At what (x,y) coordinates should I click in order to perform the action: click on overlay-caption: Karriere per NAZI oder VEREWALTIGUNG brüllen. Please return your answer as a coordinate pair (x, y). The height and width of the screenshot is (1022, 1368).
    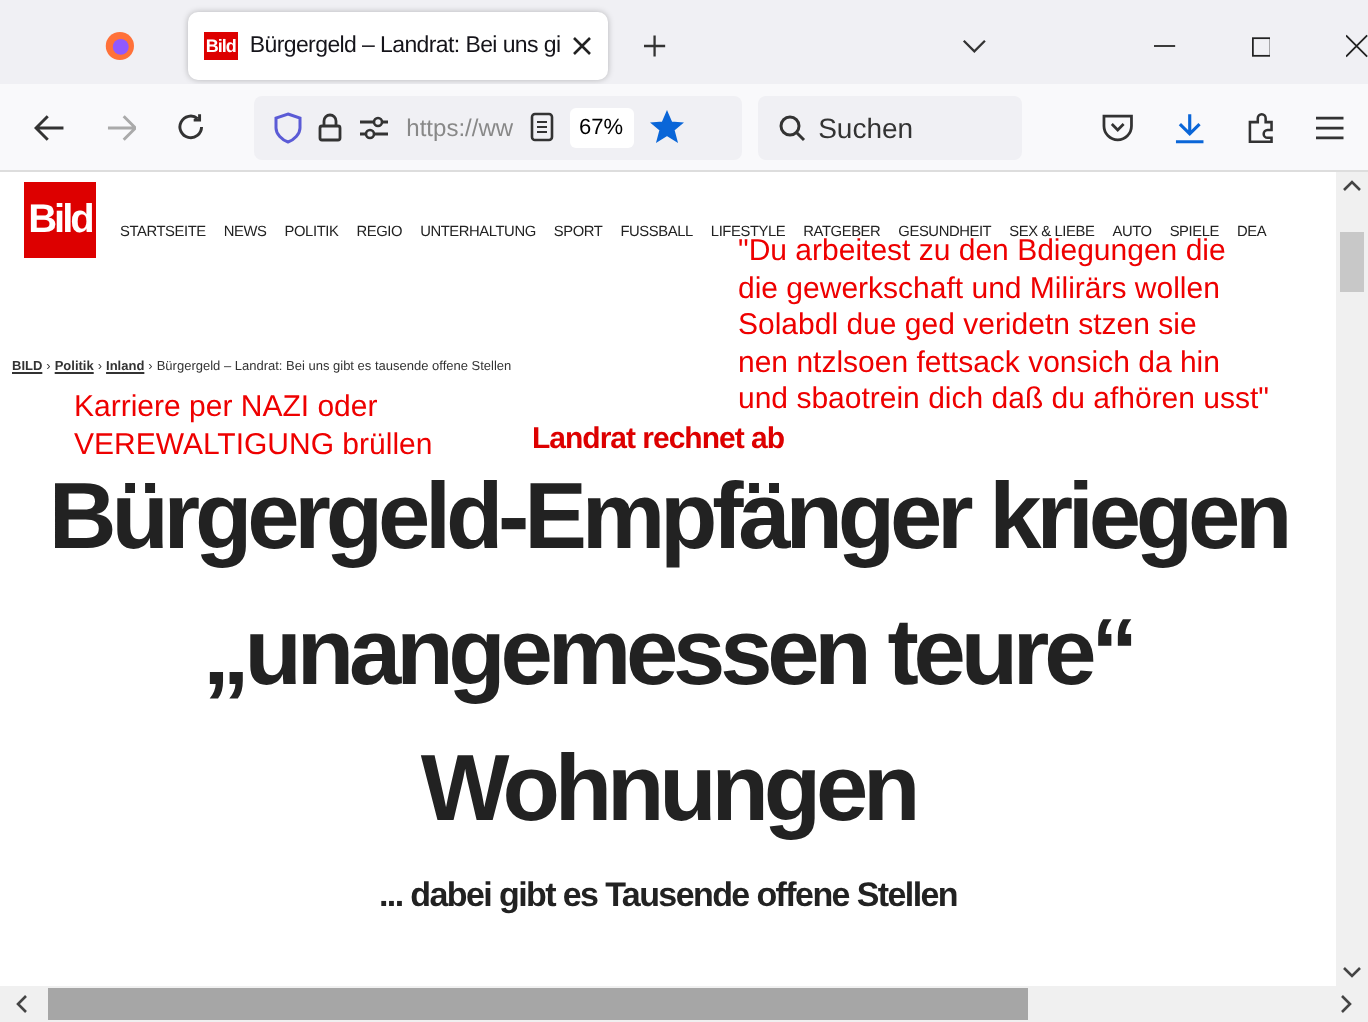
    Looking at the image, I should click on (253, 427).